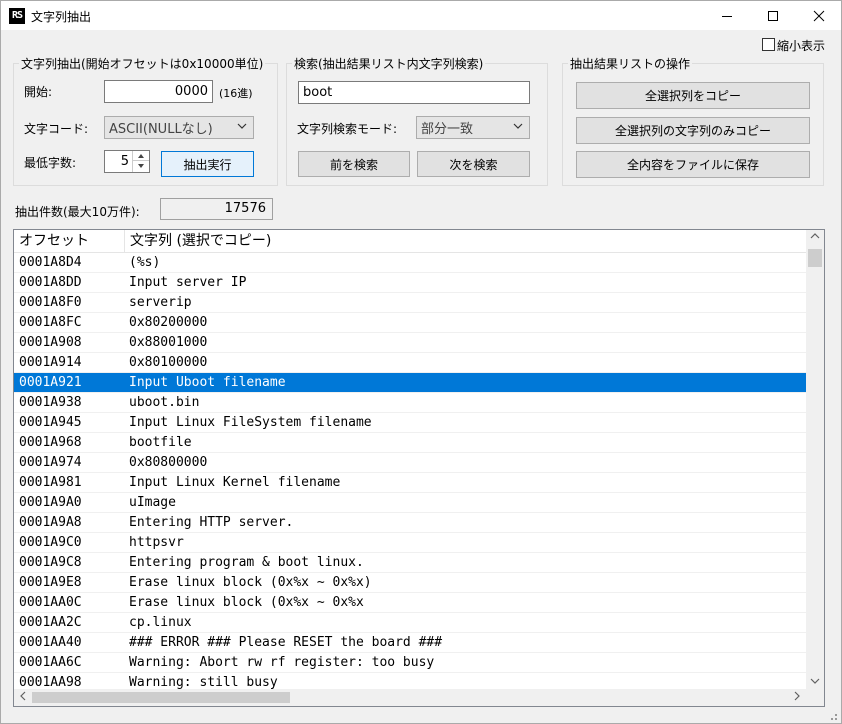 This screenshot has width=842, height=724. What do you see at coordinates (50, 642) in the screenshot?
I see `offset-cell: 0001AA40` at bounding box center [50, 642].